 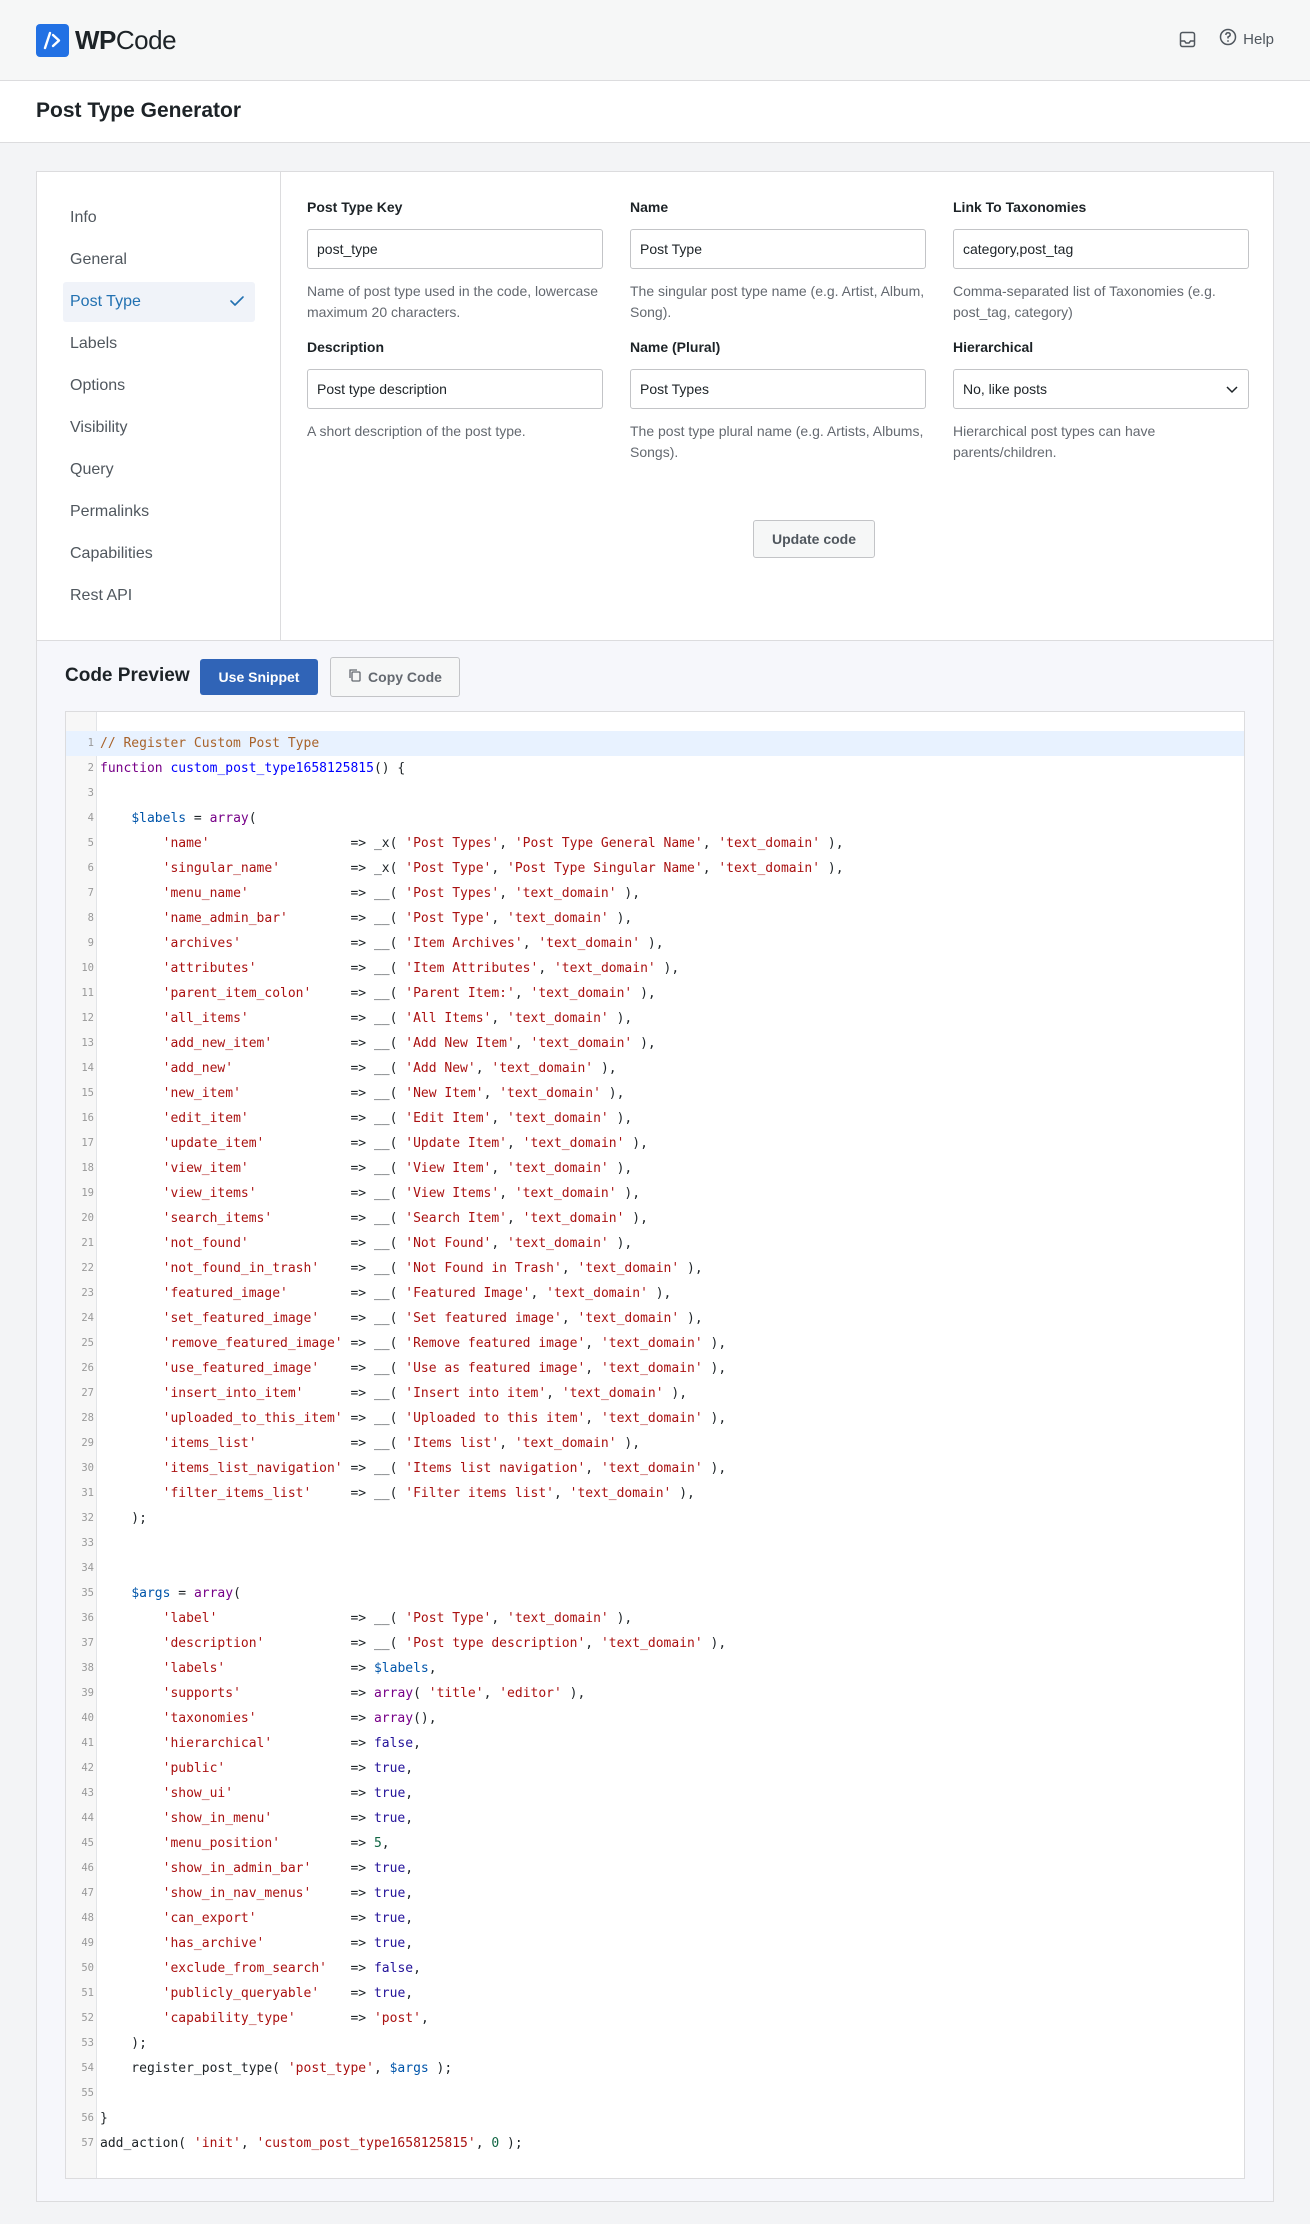 What do you see at coordinates (655, 2093) in the screenshot?
I see `code-line: 55` at bounding box center [655, 2093].